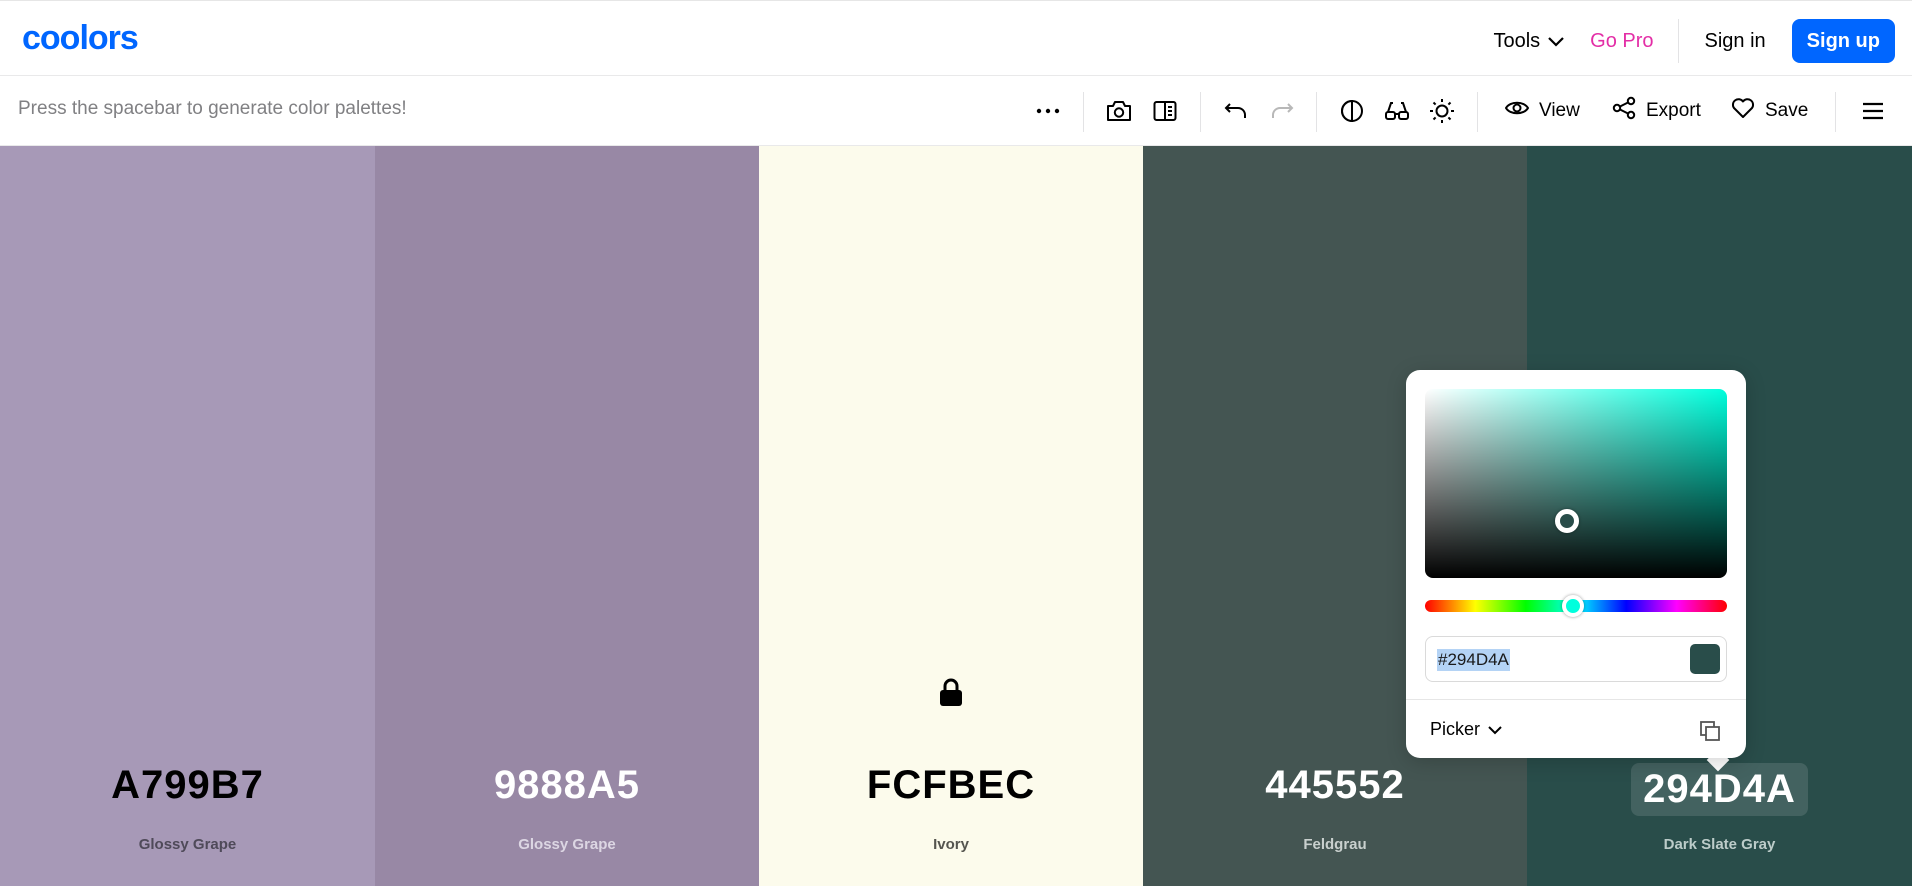  What do you see at coordinates (1048, 111) in the screenshot?
I see `more-icon` at bounding box center [1048, 111].